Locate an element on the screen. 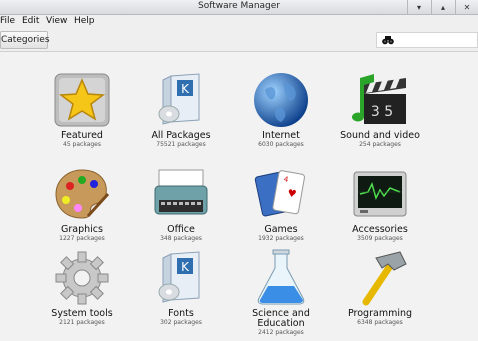  window-menu-button: ▾ is located at coordinates (418, 7).